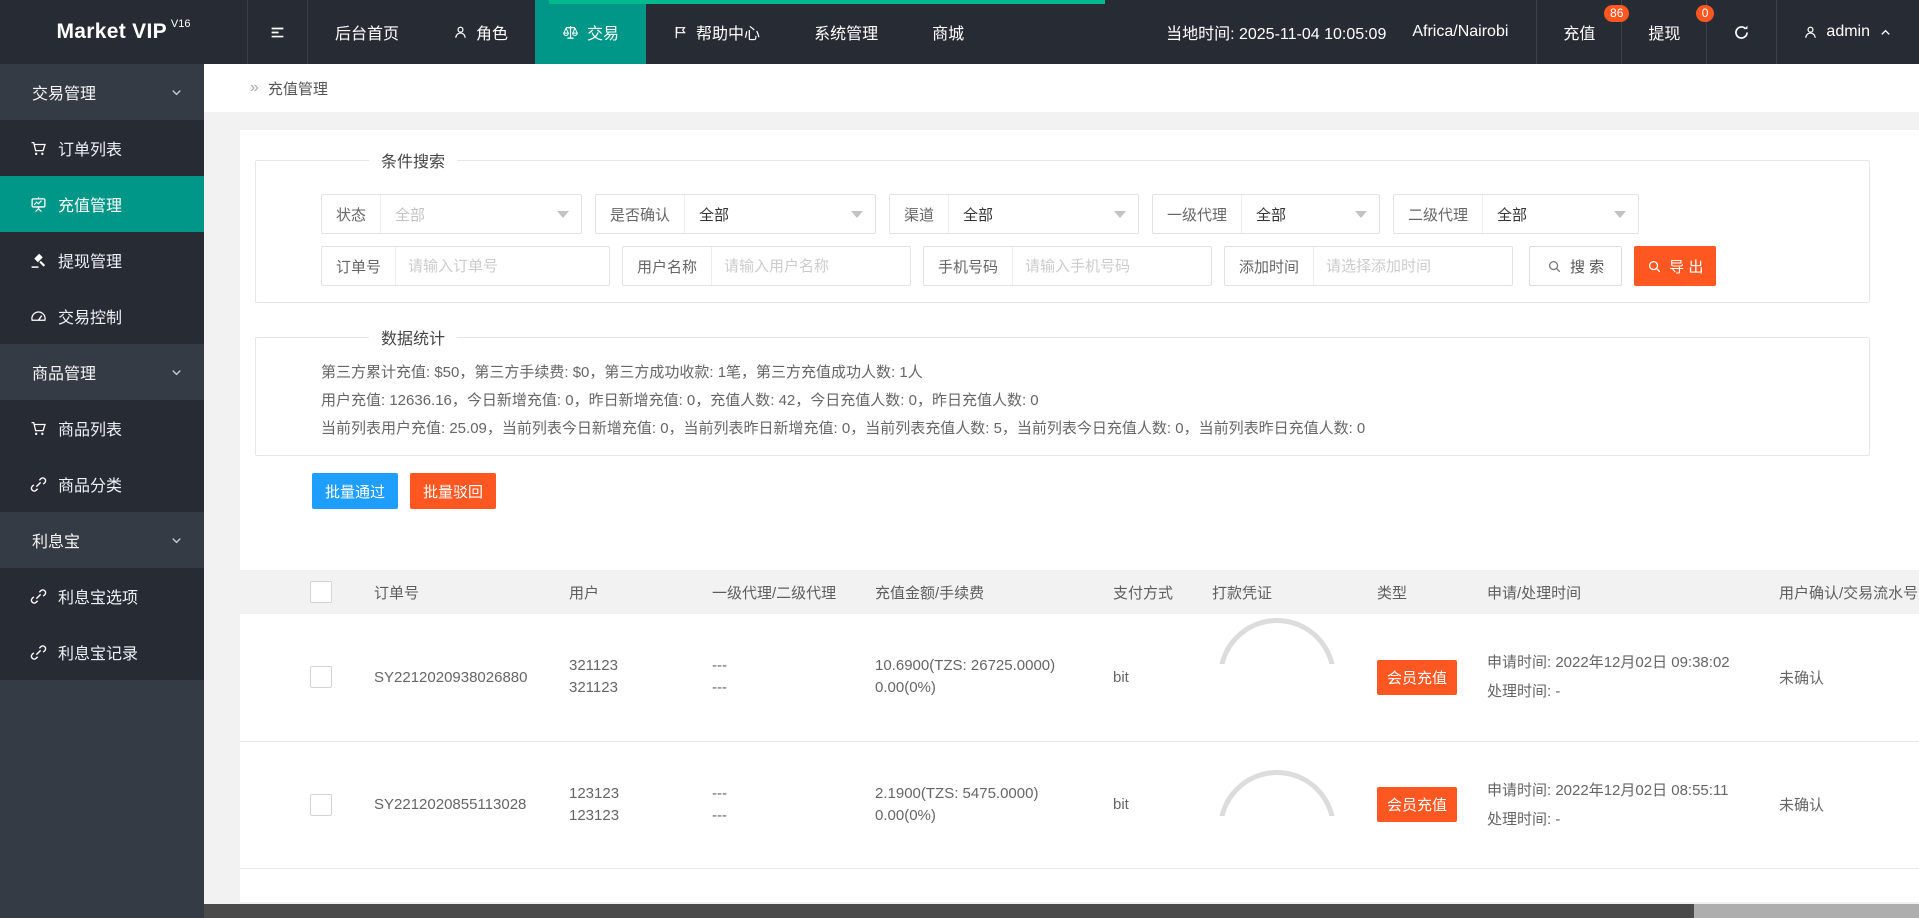 The height and width of the screenshot is (918, 1919). What do you see at coordinates (846, 32) in the screenshot?
I see `nav-item-system: 系统管理` at bounding box center [846, 32].